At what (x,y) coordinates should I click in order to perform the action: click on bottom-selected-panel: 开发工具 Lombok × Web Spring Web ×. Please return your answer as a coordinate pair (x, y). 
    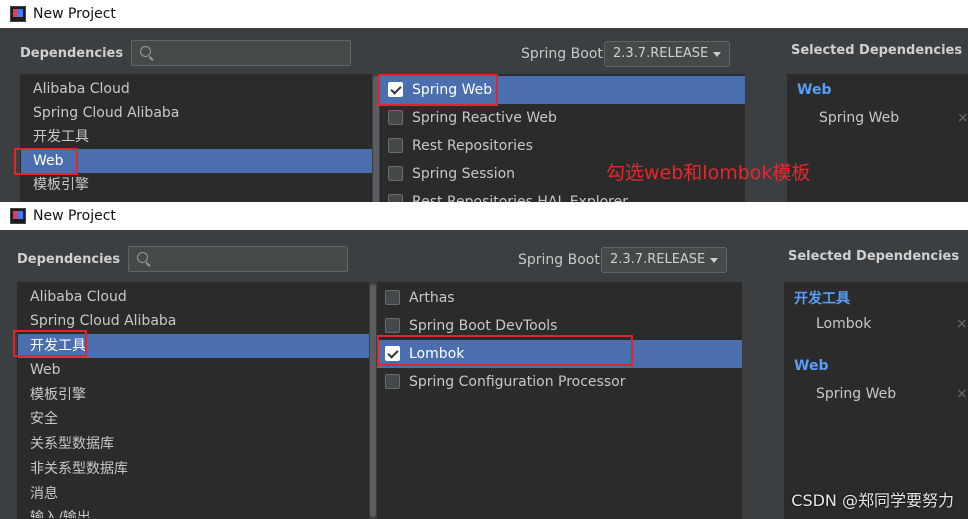
    Looking at the image, I should click on (876, 400).